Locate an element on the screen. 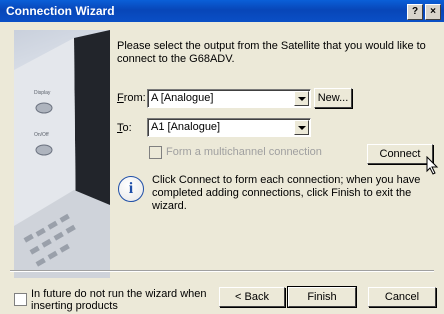  multichannel-label: Form a multichannel connection is located at coordinates (244, 152).